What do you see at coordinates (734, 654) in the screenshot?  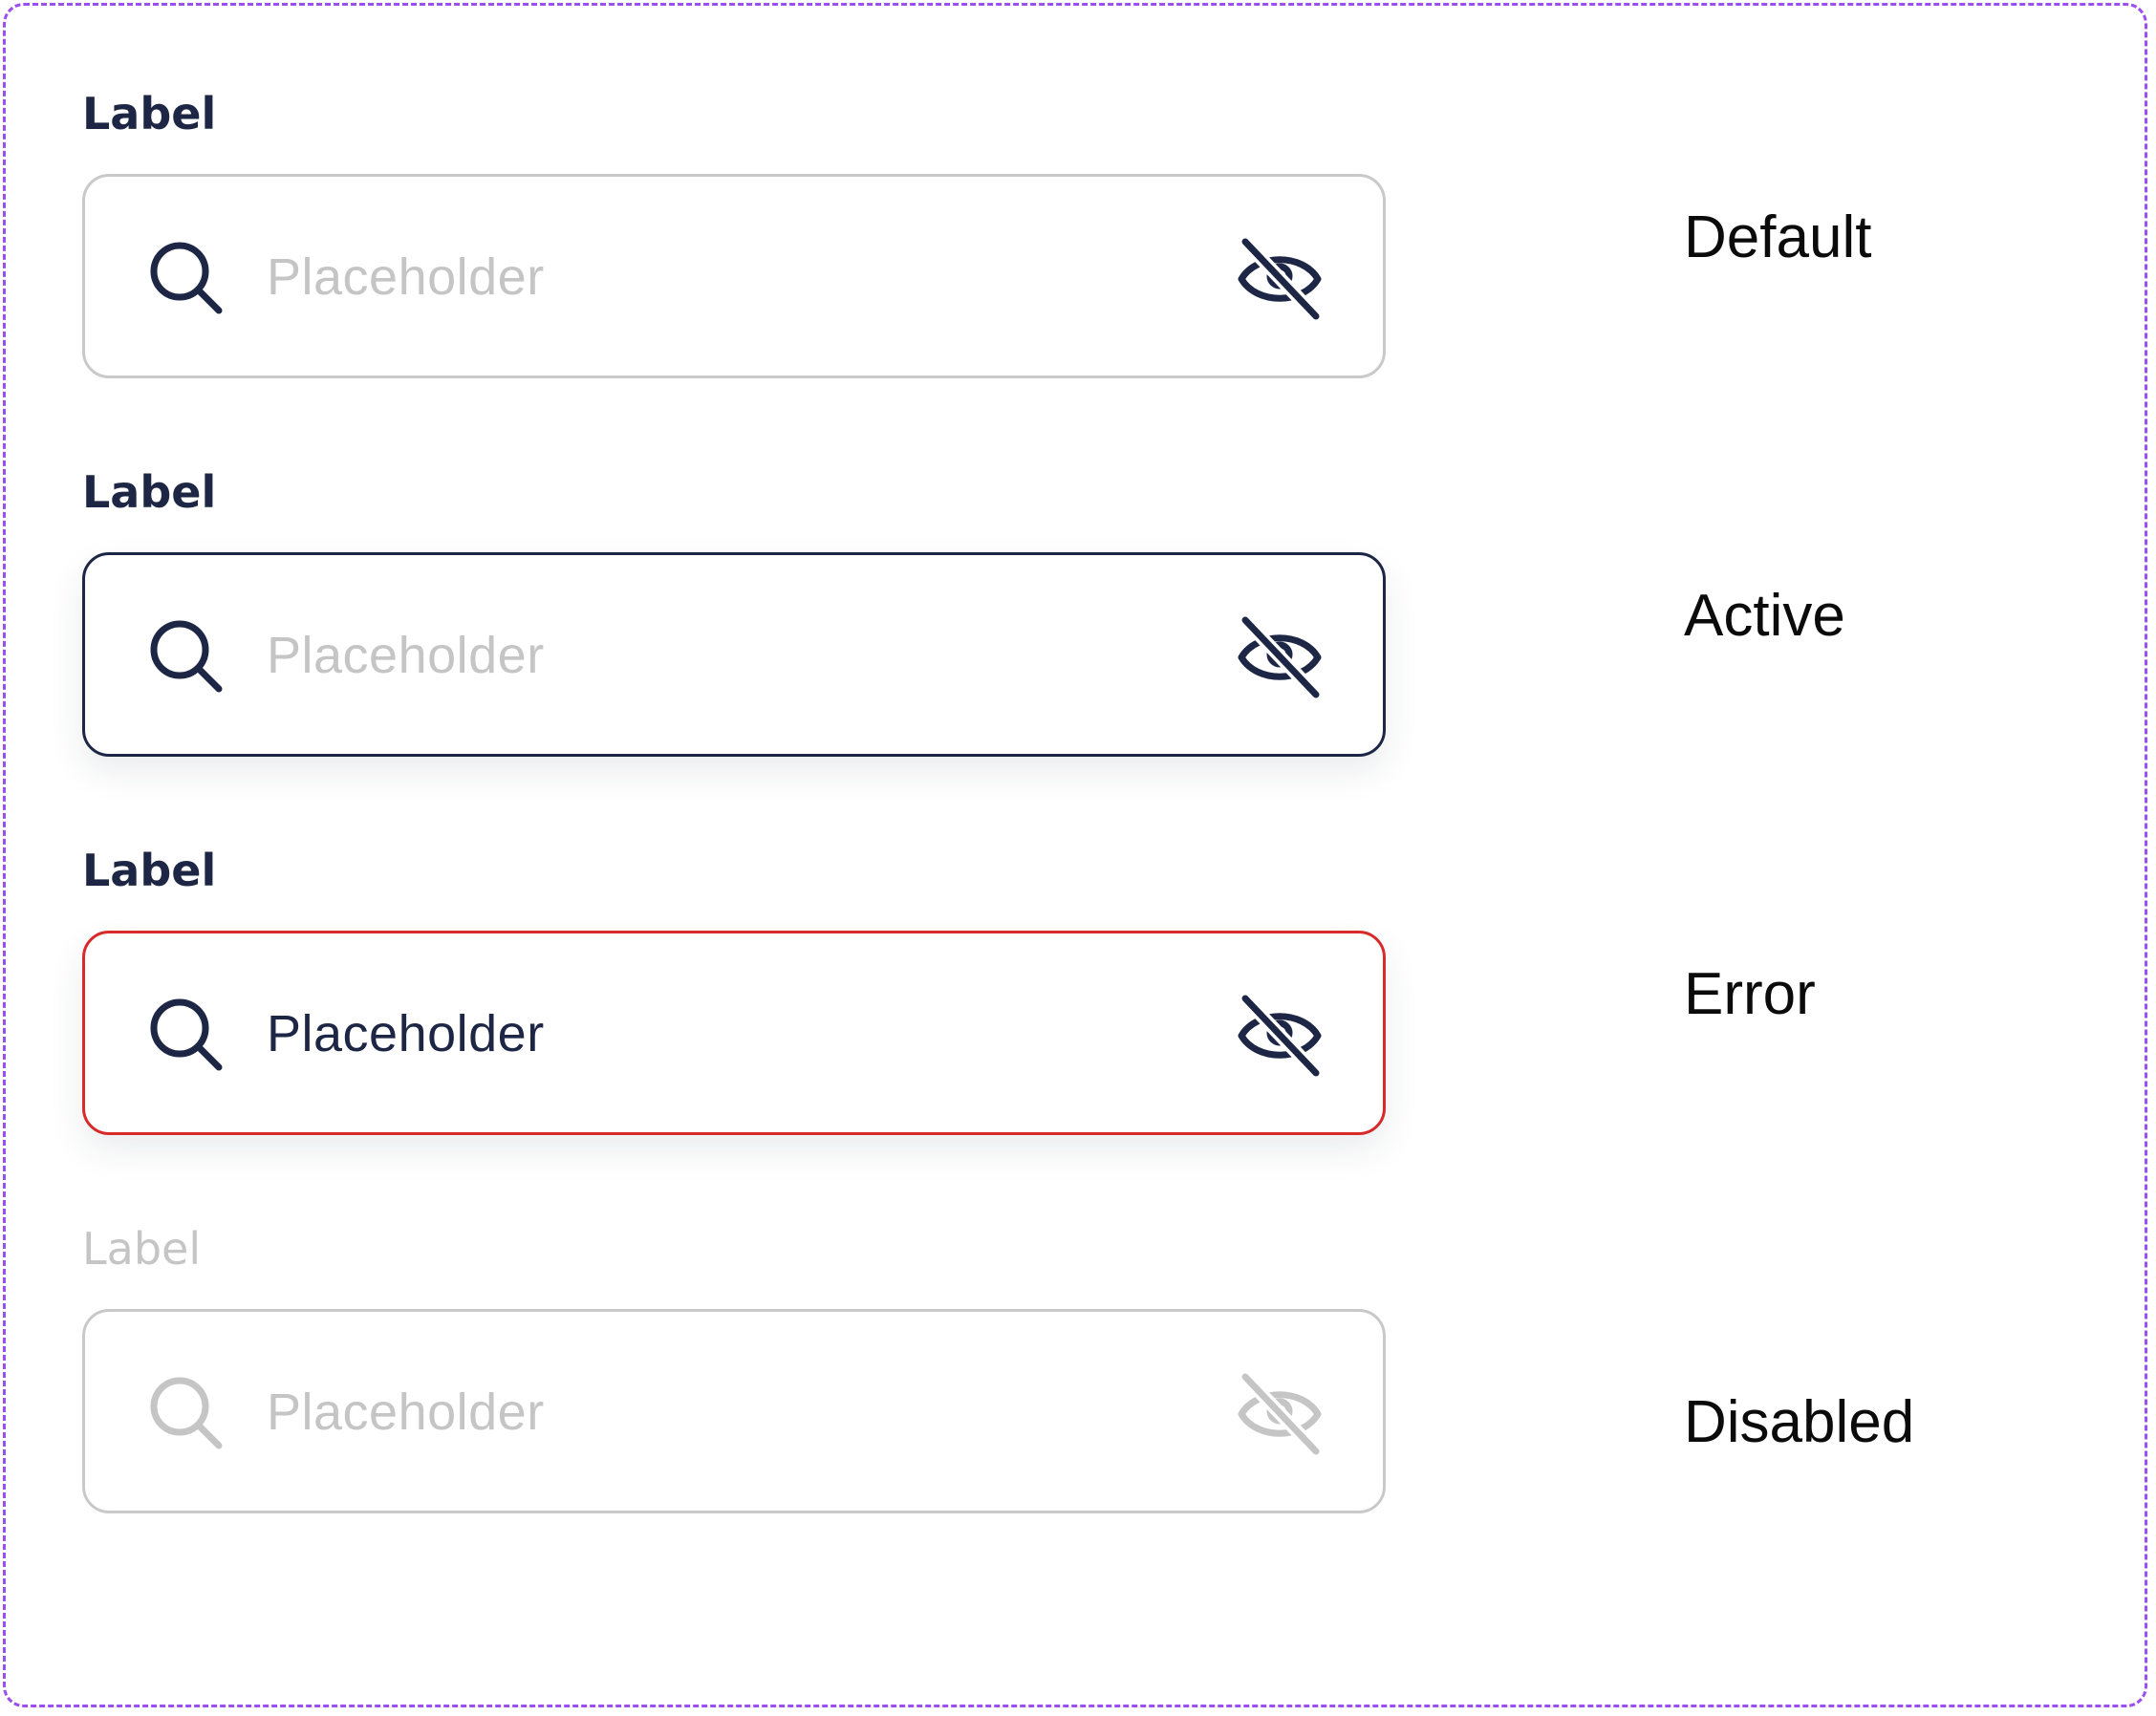 I see `search-input-active: Placeholder` at bounding box center [734, 654].